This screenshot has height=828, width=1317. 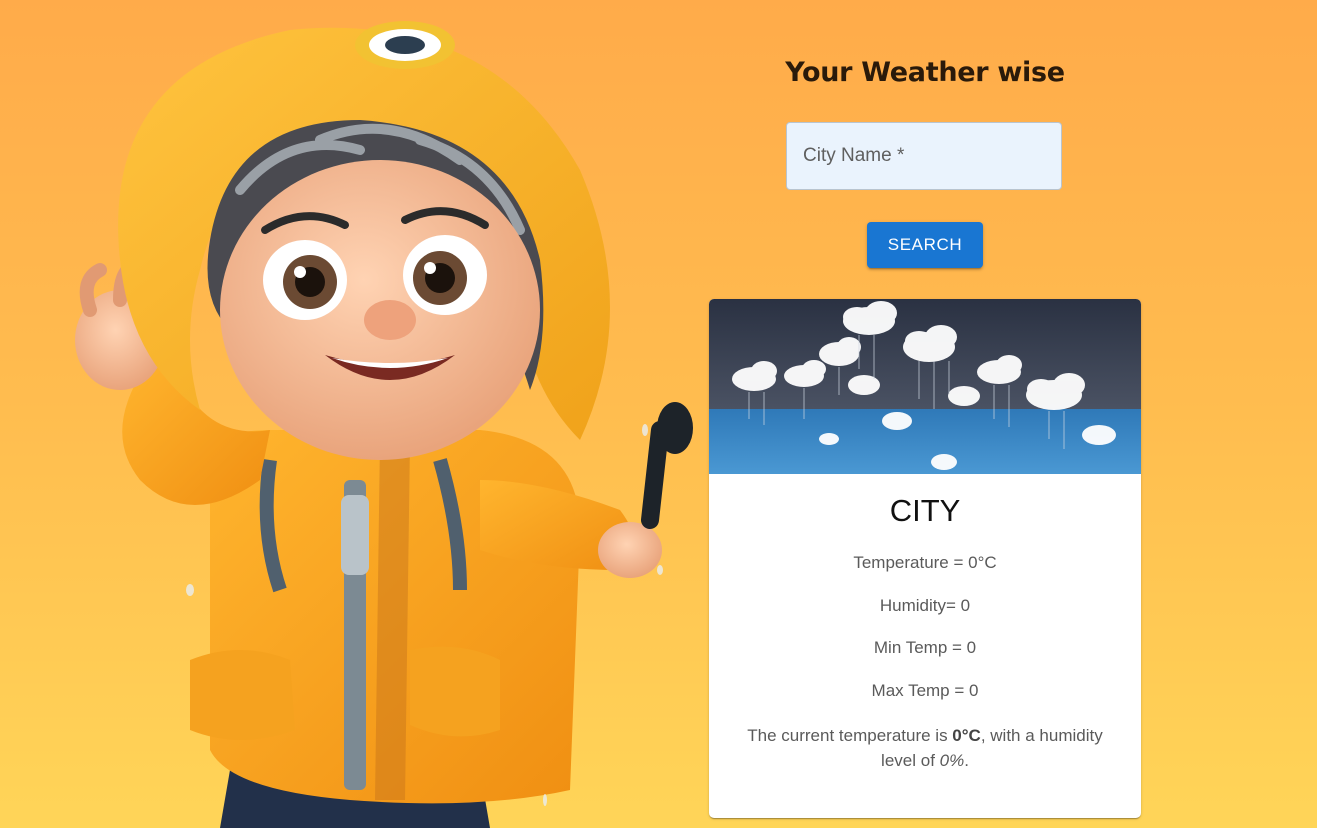 What do you see at coordinates (925, 245) in the screenshot?
I see `search-button: SEARCH` at bounding box center [925, 245].